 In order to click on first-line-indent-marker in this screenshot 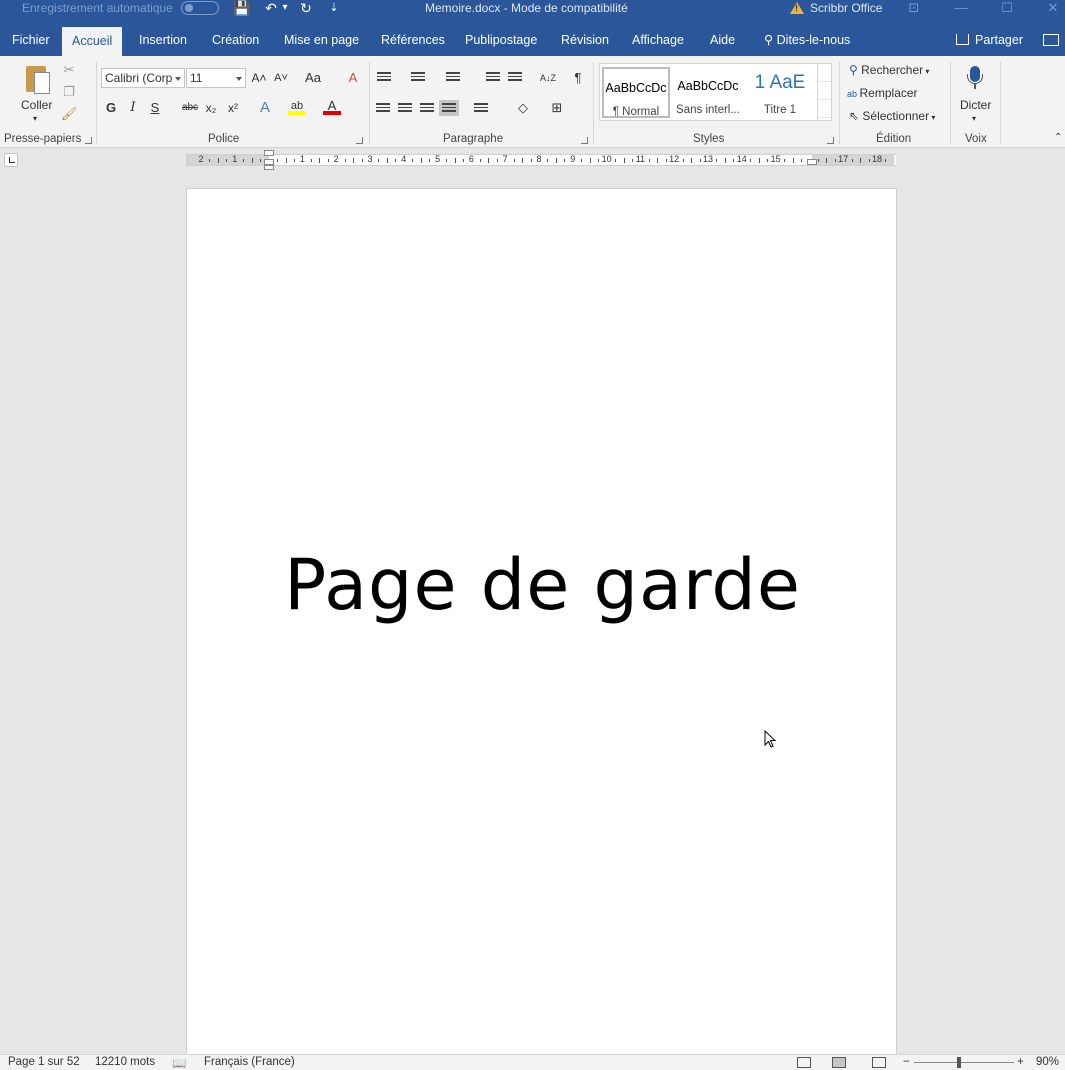, I will do `click(269, 153)`.